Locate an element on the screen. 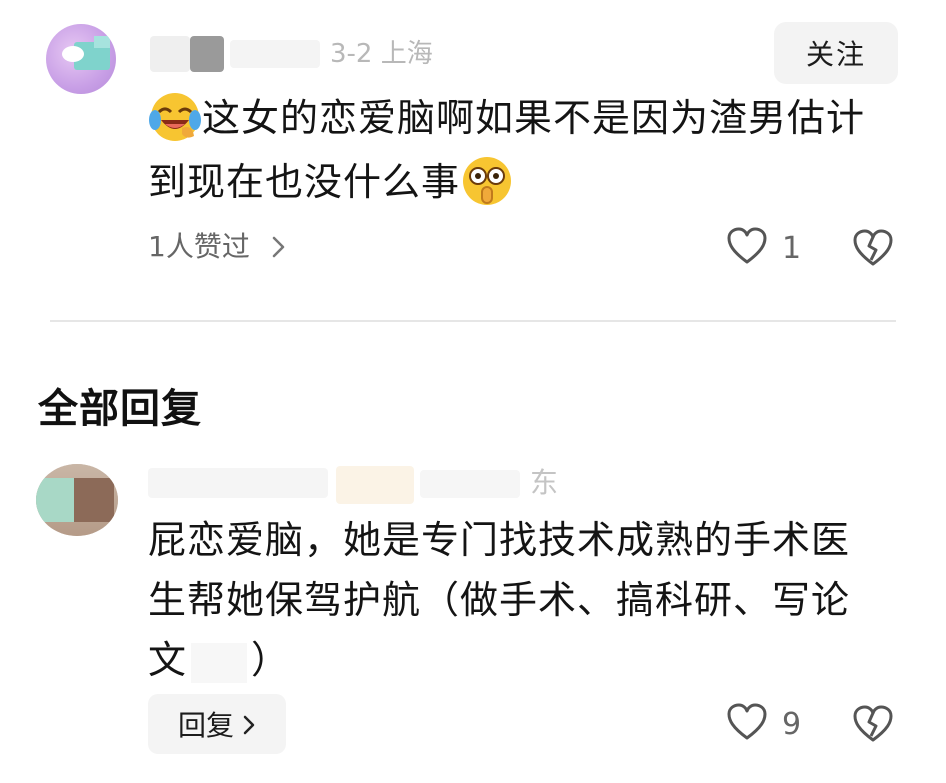 This screenshot has width=946, height=783. liked-by-link: 1人赞过 is located at coordinates (217, 247).